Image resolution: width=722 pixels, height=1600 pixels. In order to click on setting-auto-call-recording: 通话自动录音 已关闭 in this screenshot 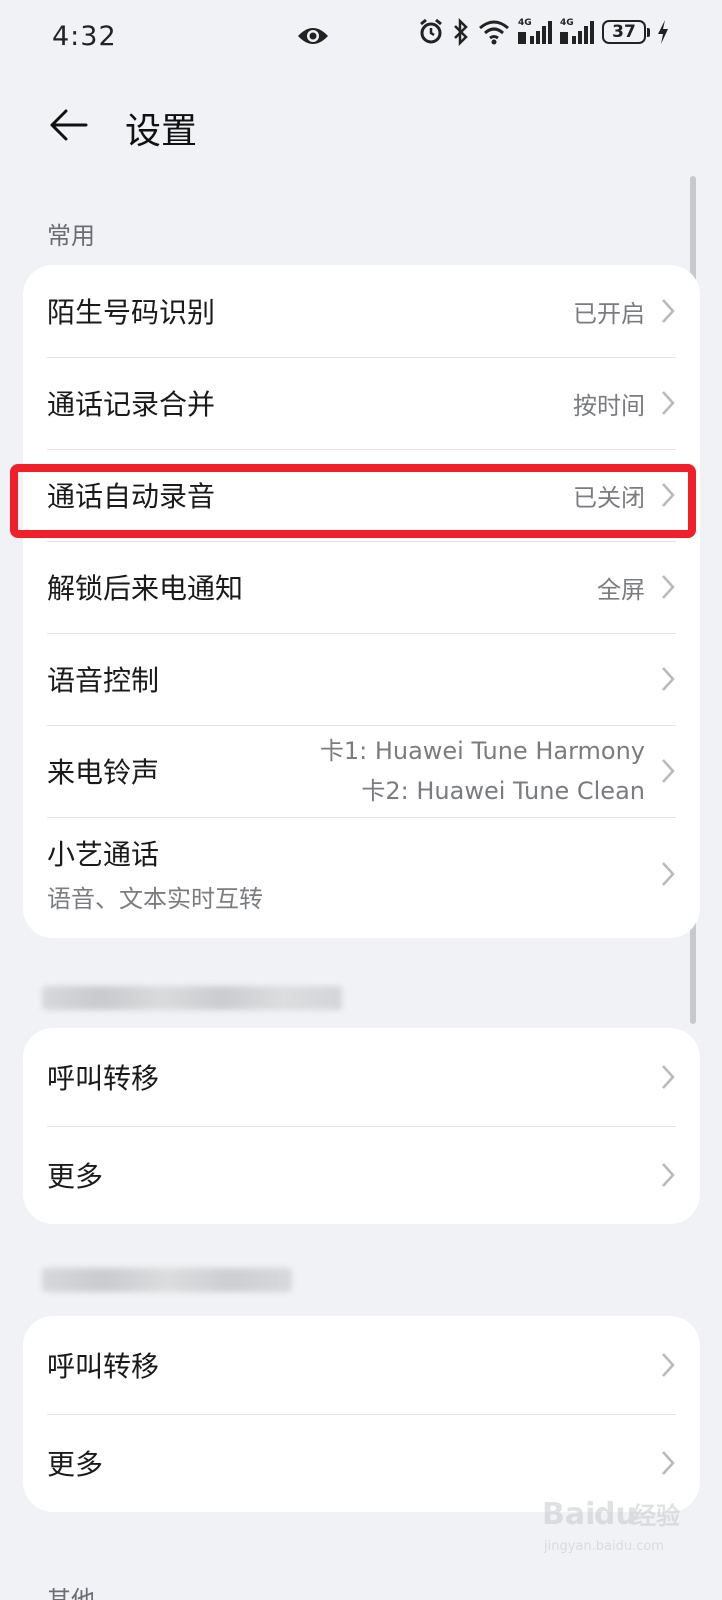, I will do `click(361, 495)`.